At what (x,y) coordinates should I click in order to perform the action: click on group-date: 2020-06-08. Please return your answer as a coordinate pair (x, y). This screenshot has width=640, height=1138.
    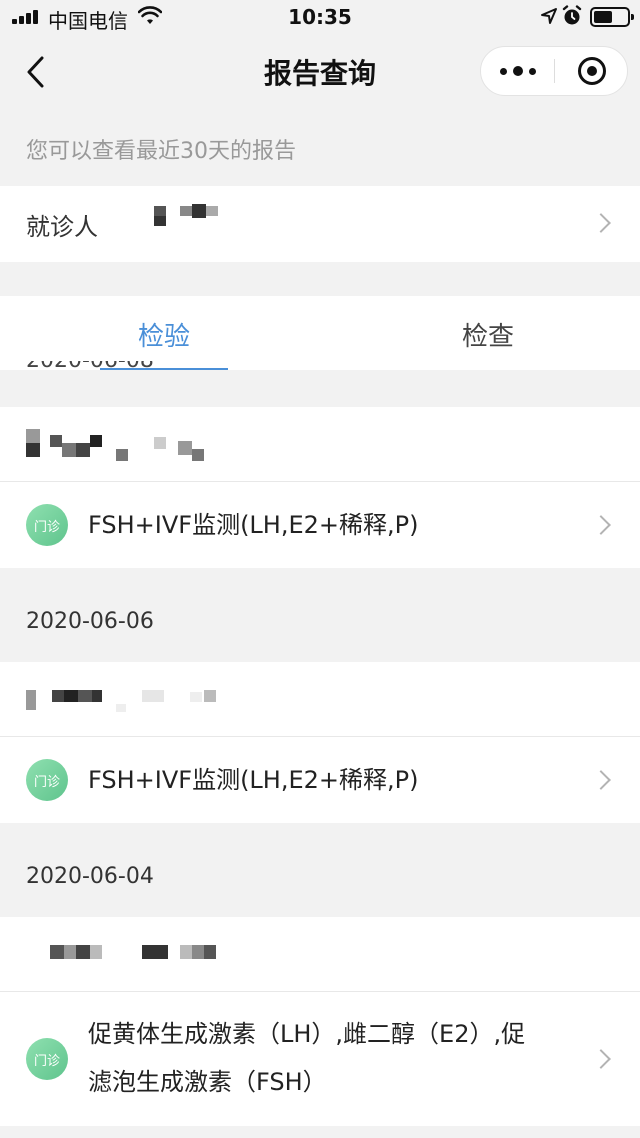
    Looking at the image, I should click on (90, 368).